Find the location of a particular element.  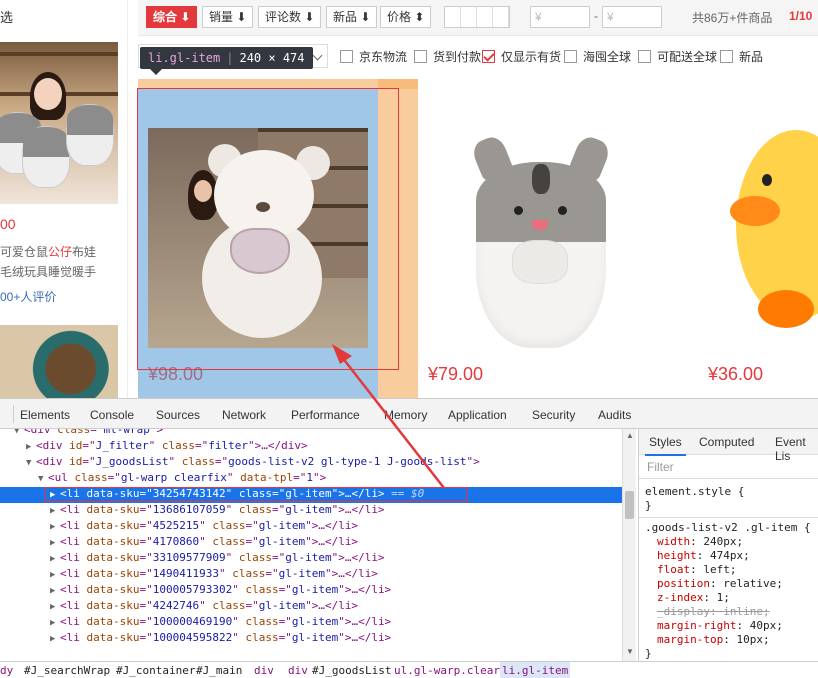

attr-value: 1490411933 is located at coordinates (185, 573).